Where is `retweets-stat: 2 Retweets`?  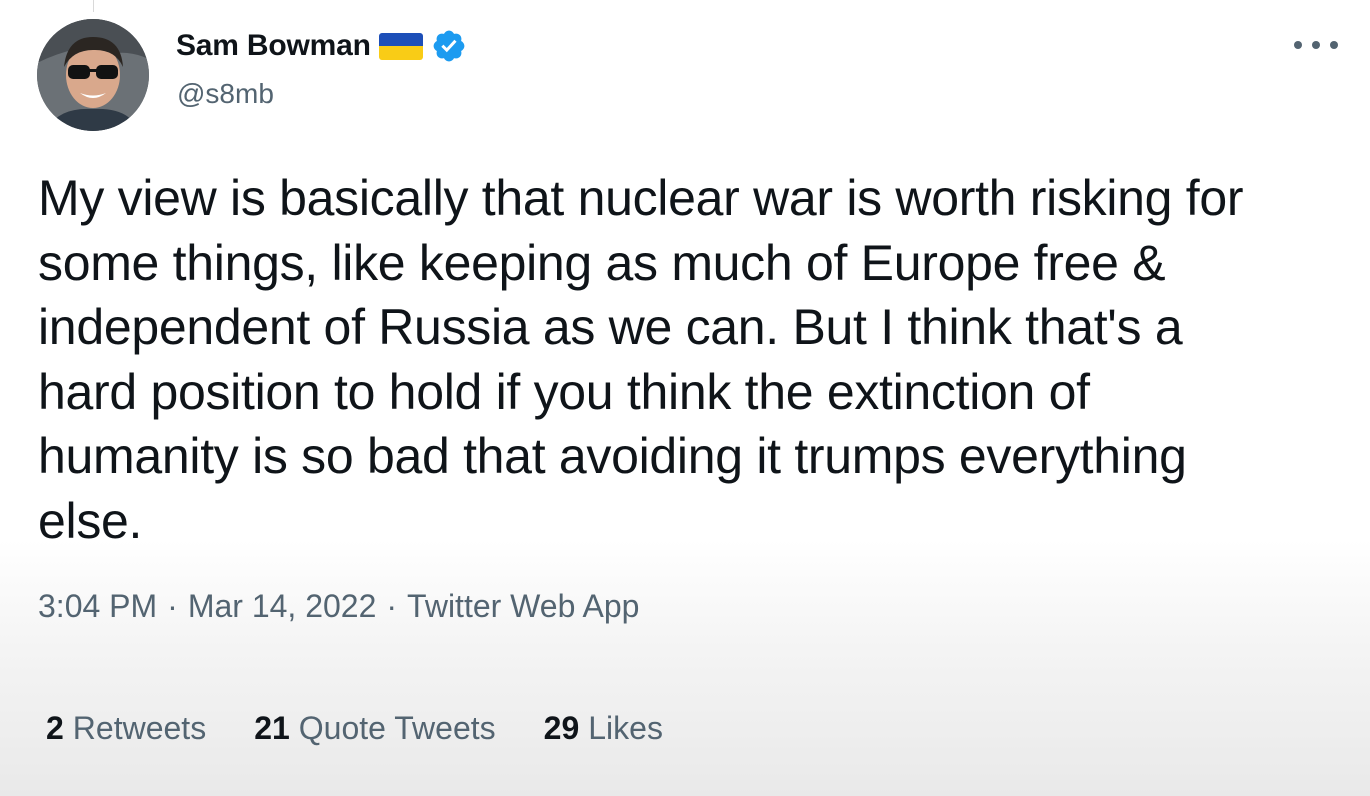 retweets-stat: 2 Retweets is located at coordinates (126, 728).